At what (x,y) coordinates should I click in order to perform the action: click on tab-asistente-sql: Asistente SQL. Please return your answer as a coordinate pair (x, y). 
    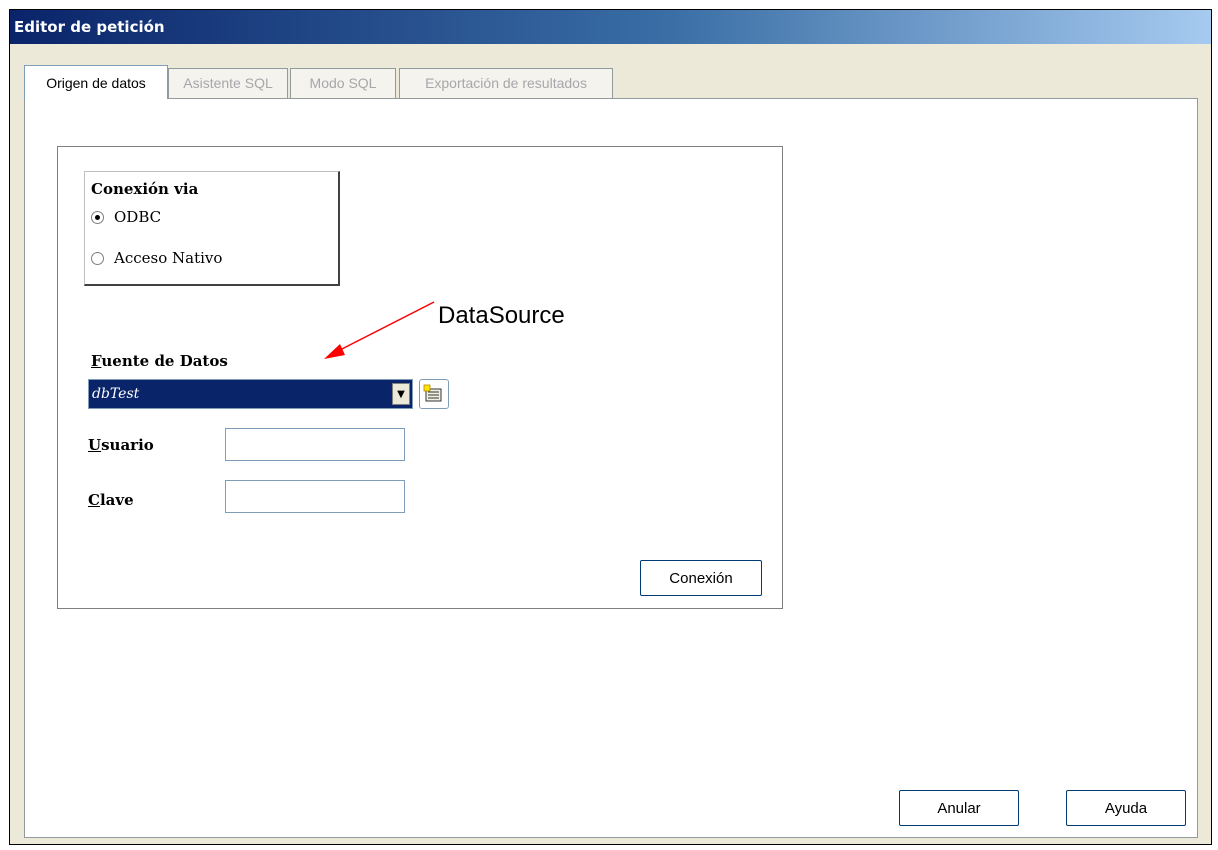
    Looking at the image, I should click on (228, 83).